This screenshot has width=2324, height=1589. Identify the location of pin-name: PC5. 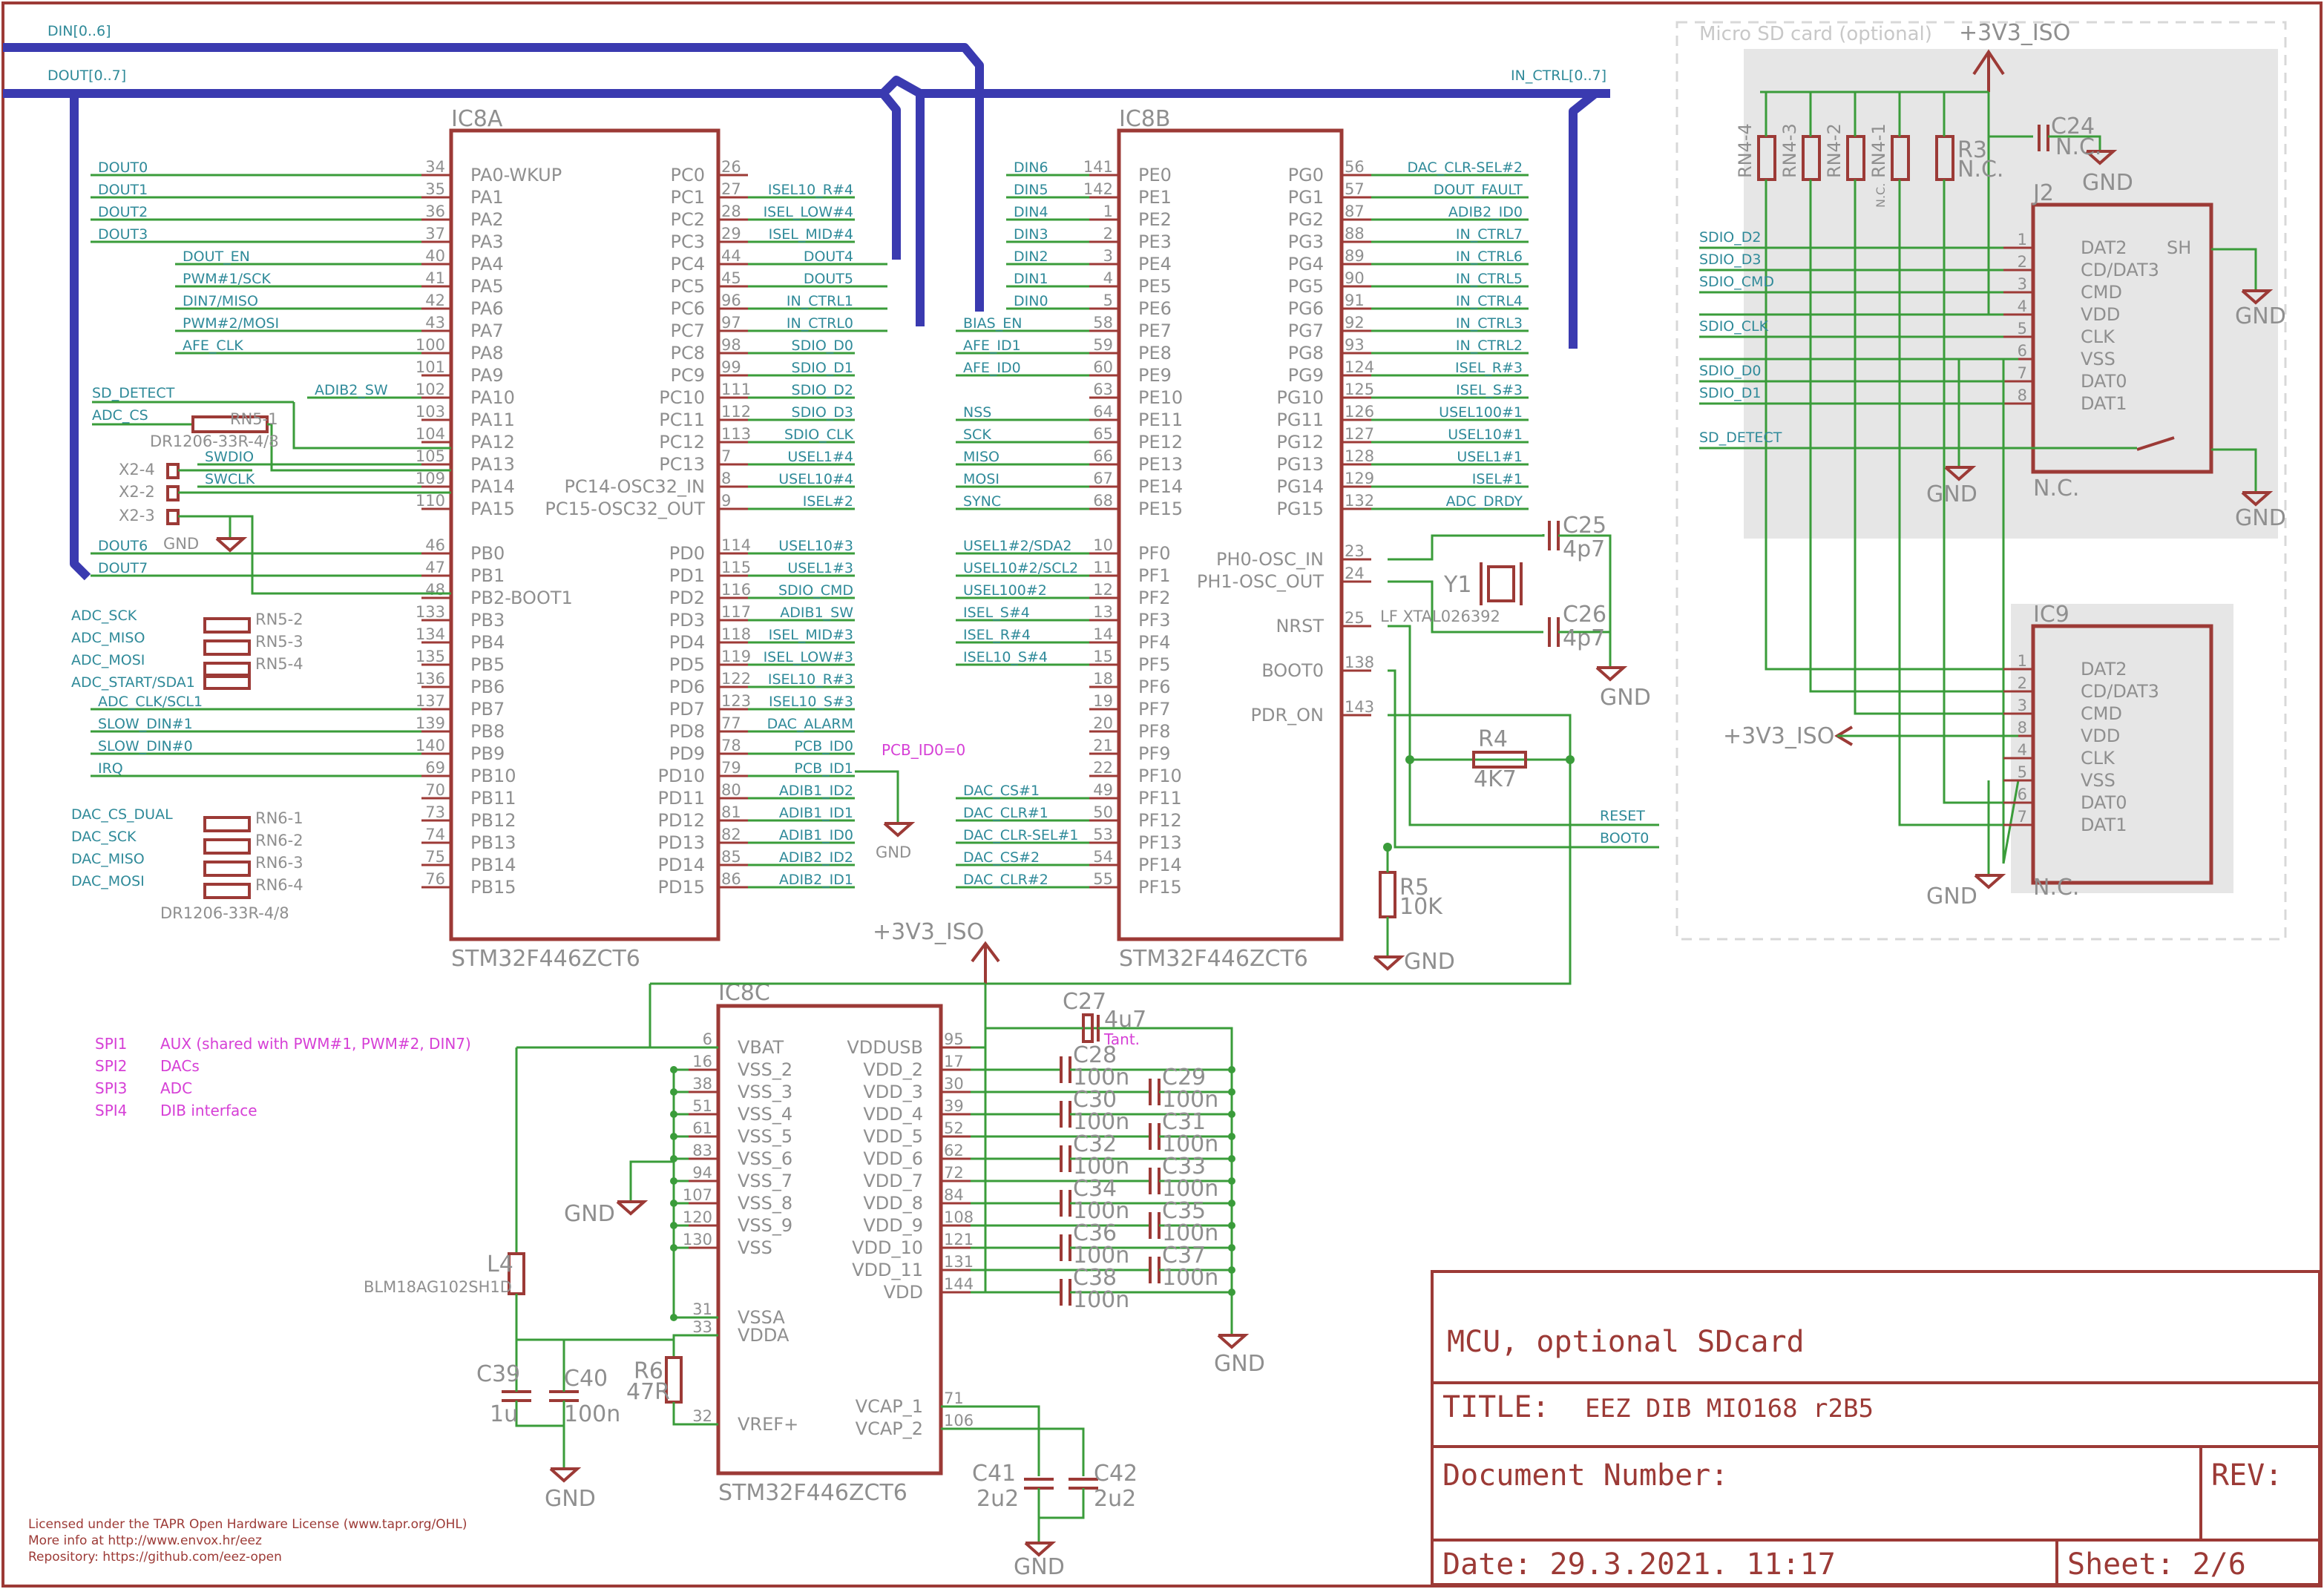
(688, 287).